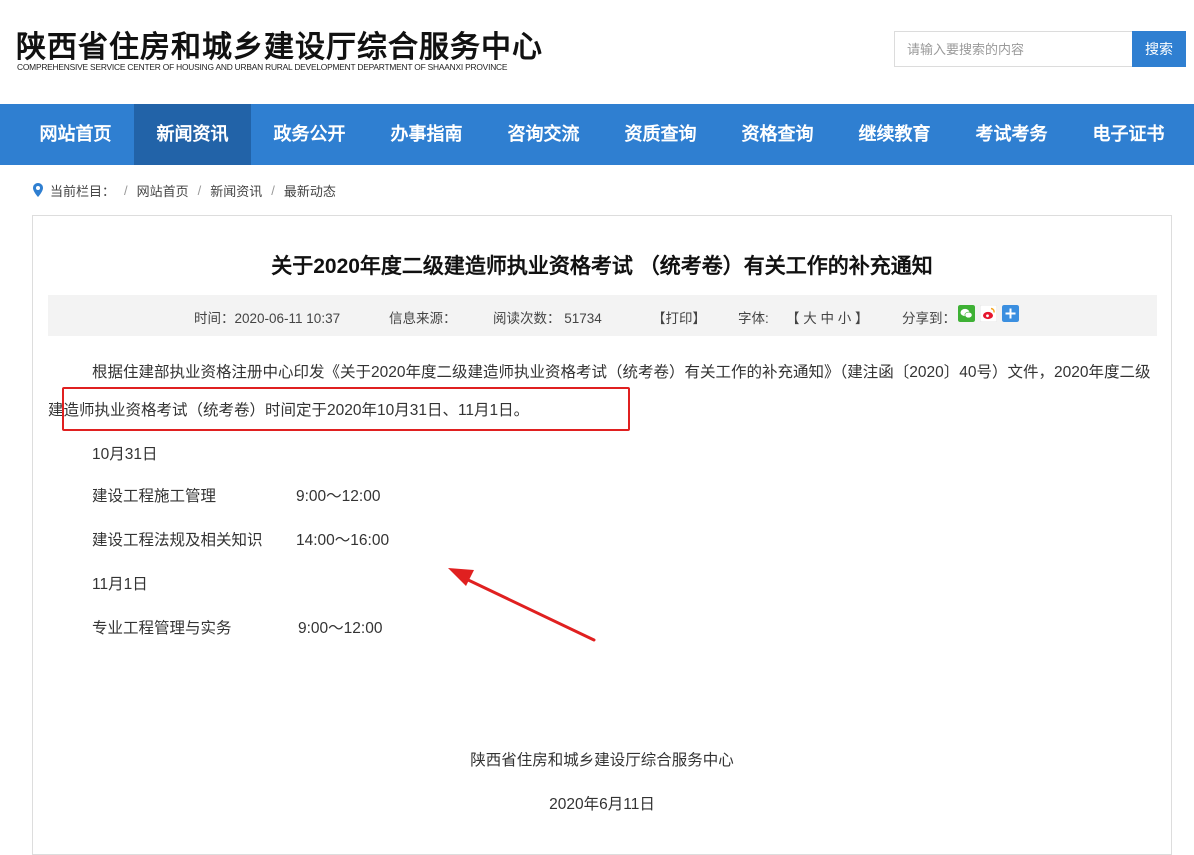  What do you see at coordinates (1013, 49) in the screenshot?
I see `search-input` at bounding box center [1013, 49].